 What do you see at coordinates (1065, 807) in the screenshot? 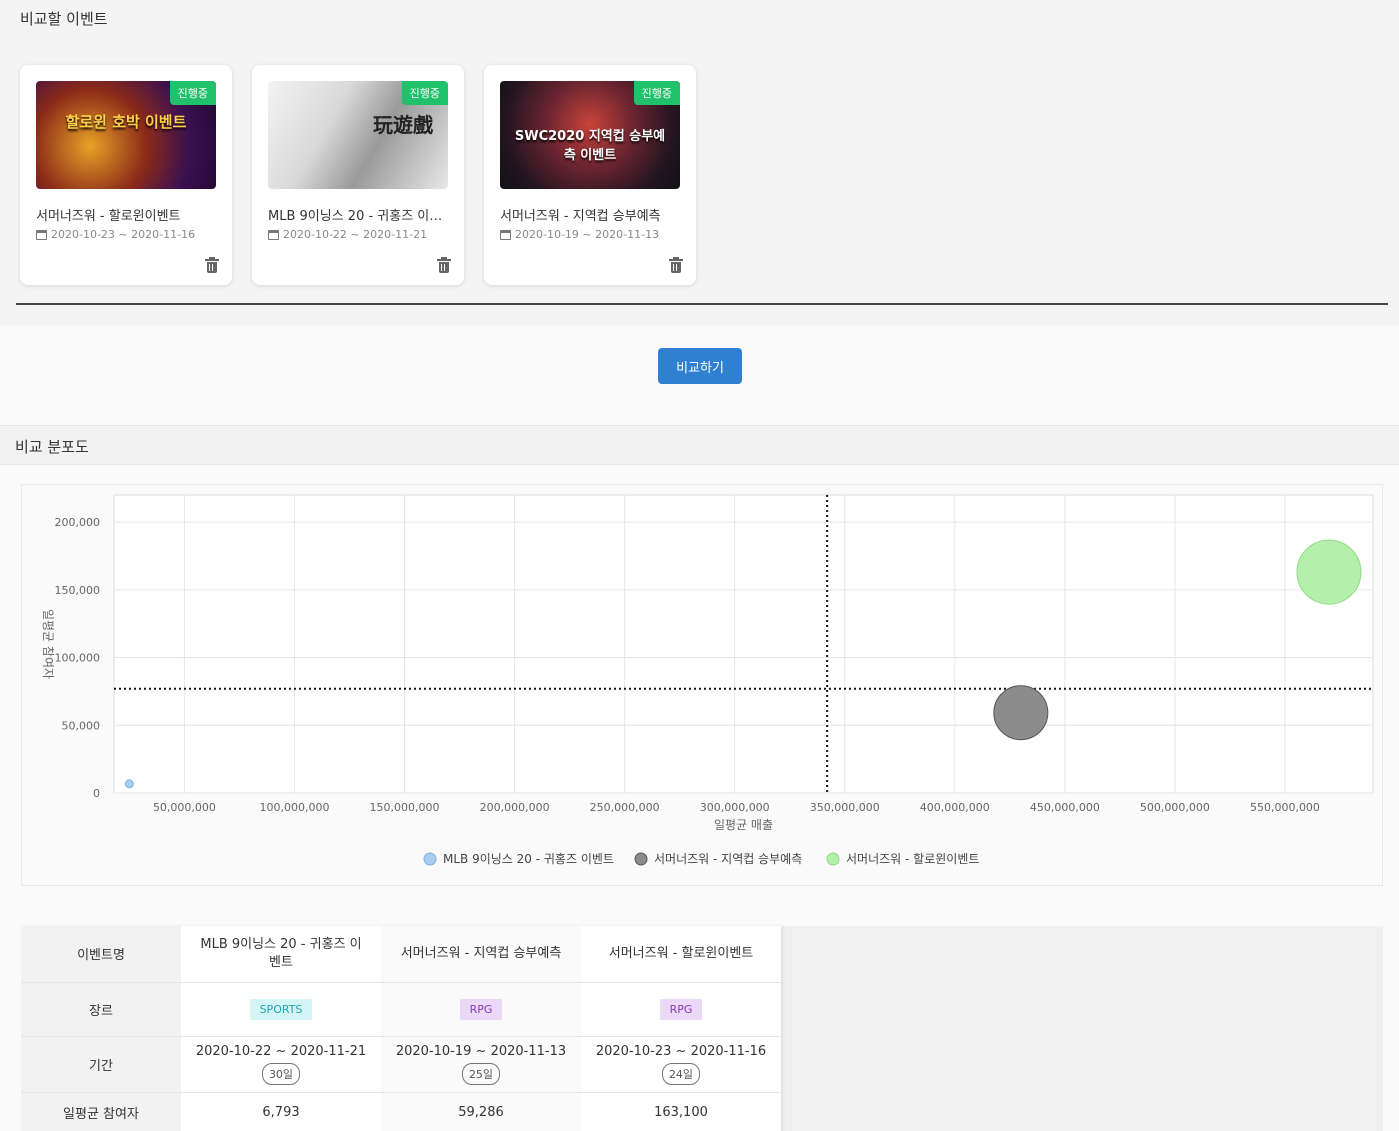
I see `x-tick-label: 450,000,000` at bounding box center [1065, 807].